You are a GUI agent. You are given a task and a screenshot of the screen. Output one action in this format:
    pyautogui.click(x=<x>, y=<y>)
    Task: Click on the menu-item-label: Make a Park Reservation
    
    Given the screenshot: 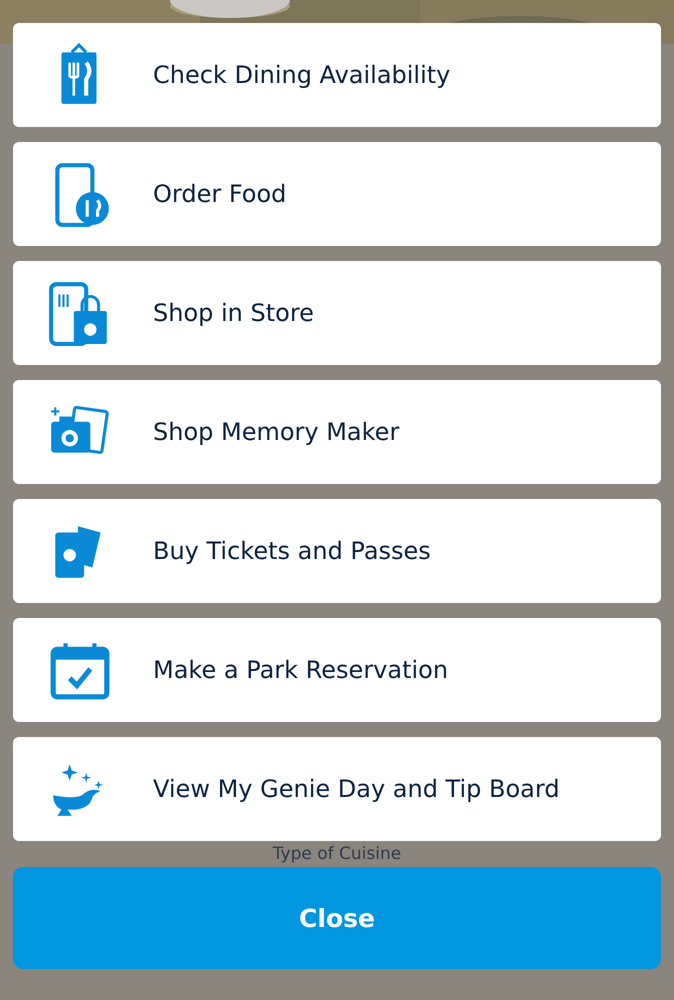 What is the action you would take?
    pyautogui.click(x=300, y=670)
    